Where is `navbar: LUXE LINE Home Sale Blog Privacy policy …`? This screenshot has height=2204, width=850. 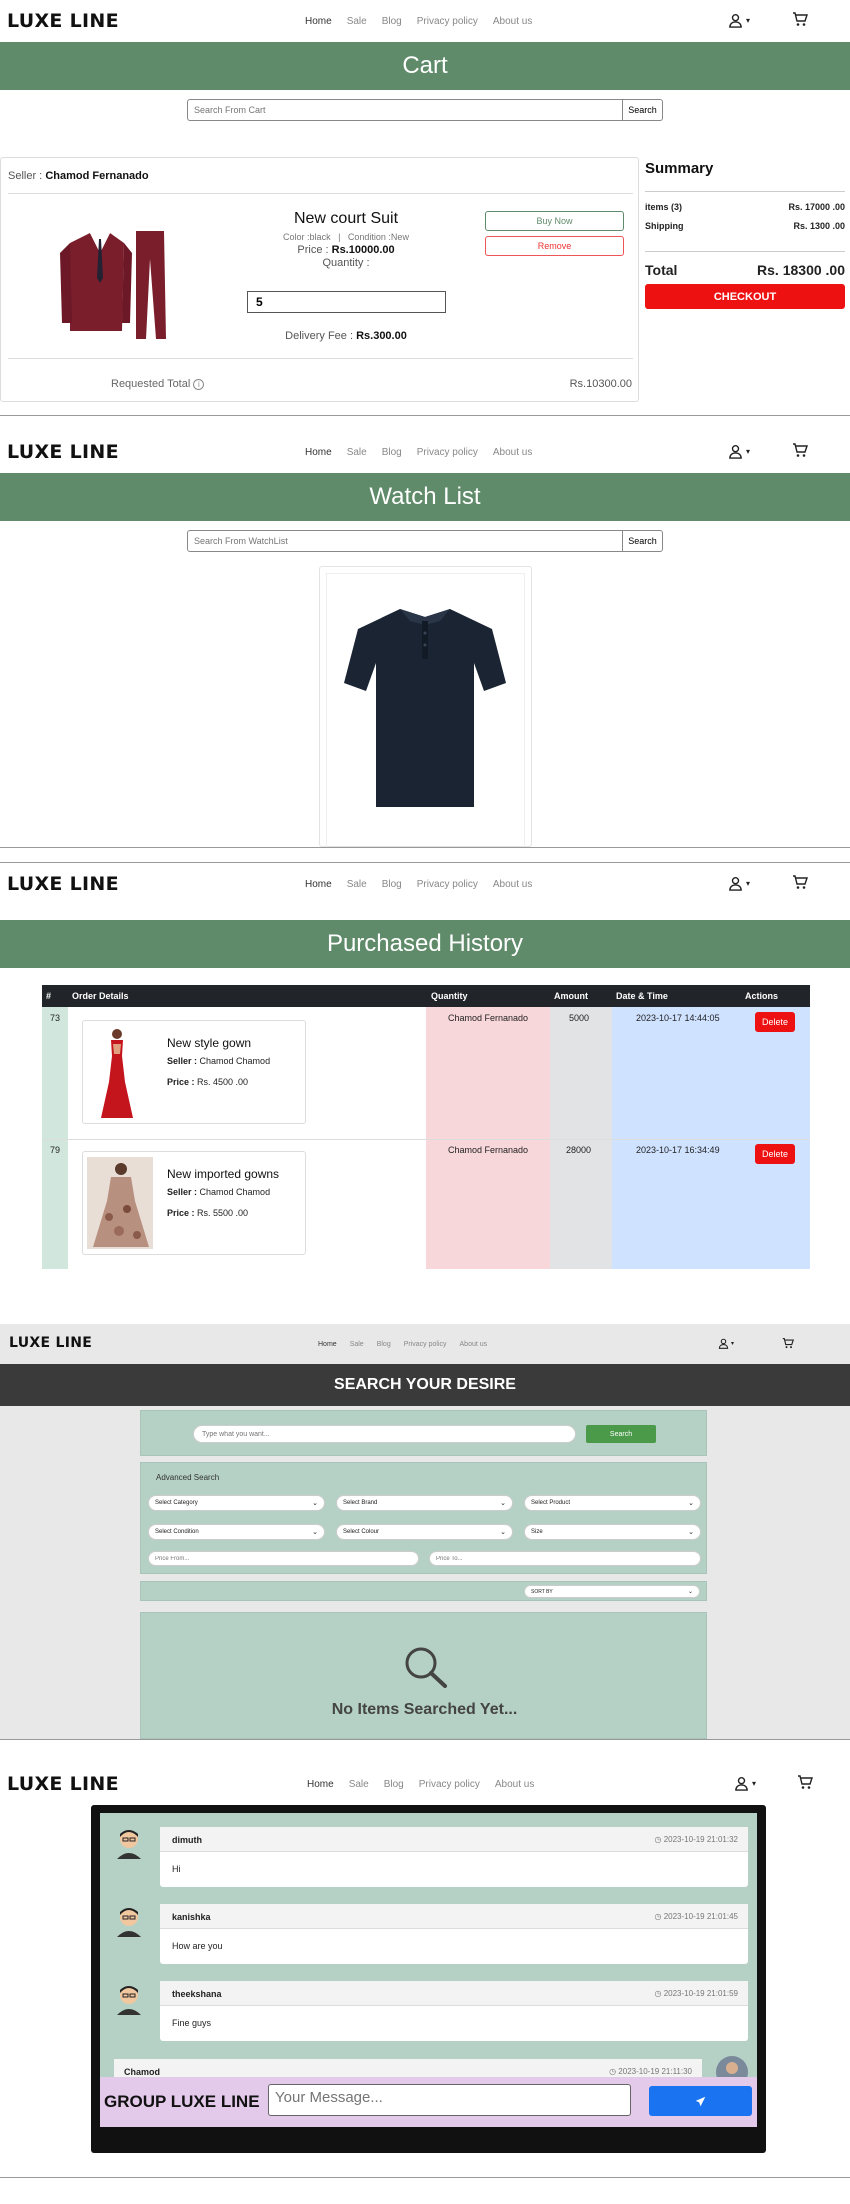
navbar: LUXE LINE Home Sale Blog Privacy policy … is located at coordinates (425, 21).